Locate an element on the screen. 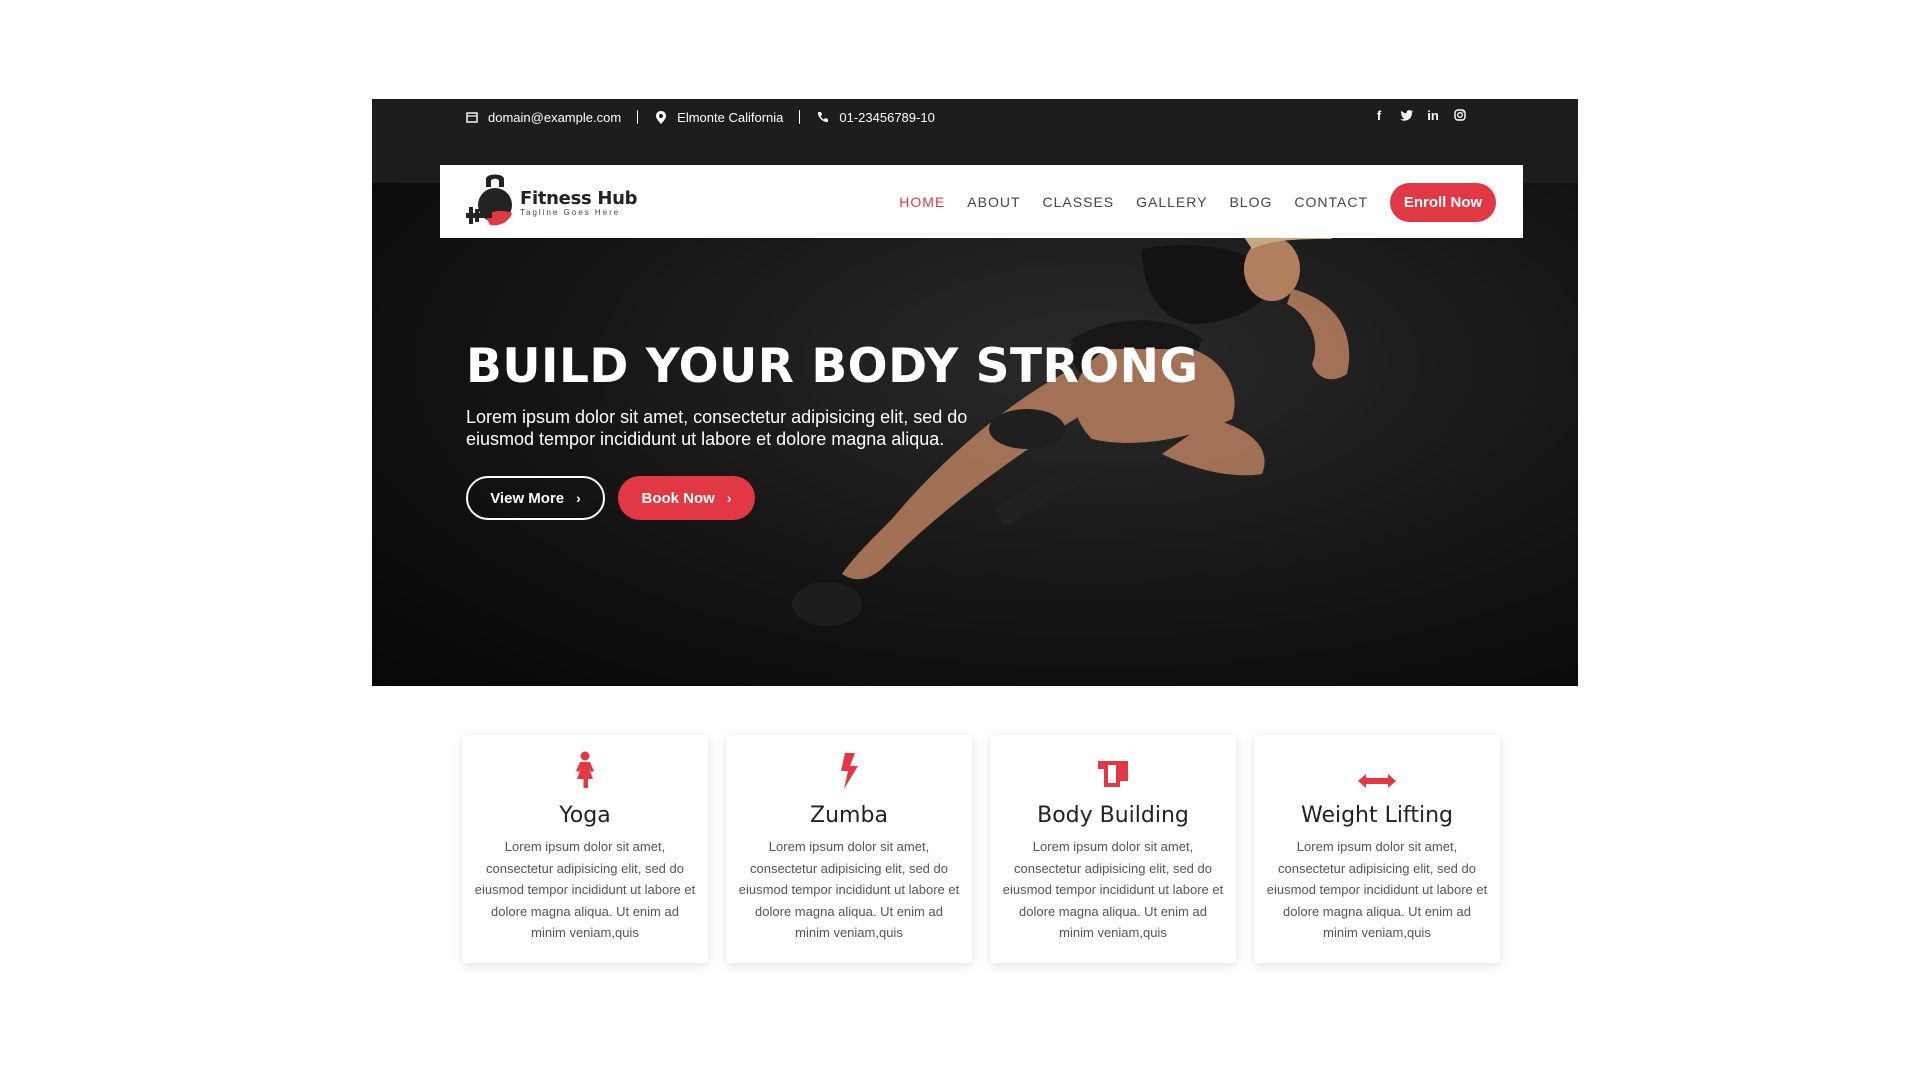  nav-classes: CLASSES is located at coordinates (1079, 202).